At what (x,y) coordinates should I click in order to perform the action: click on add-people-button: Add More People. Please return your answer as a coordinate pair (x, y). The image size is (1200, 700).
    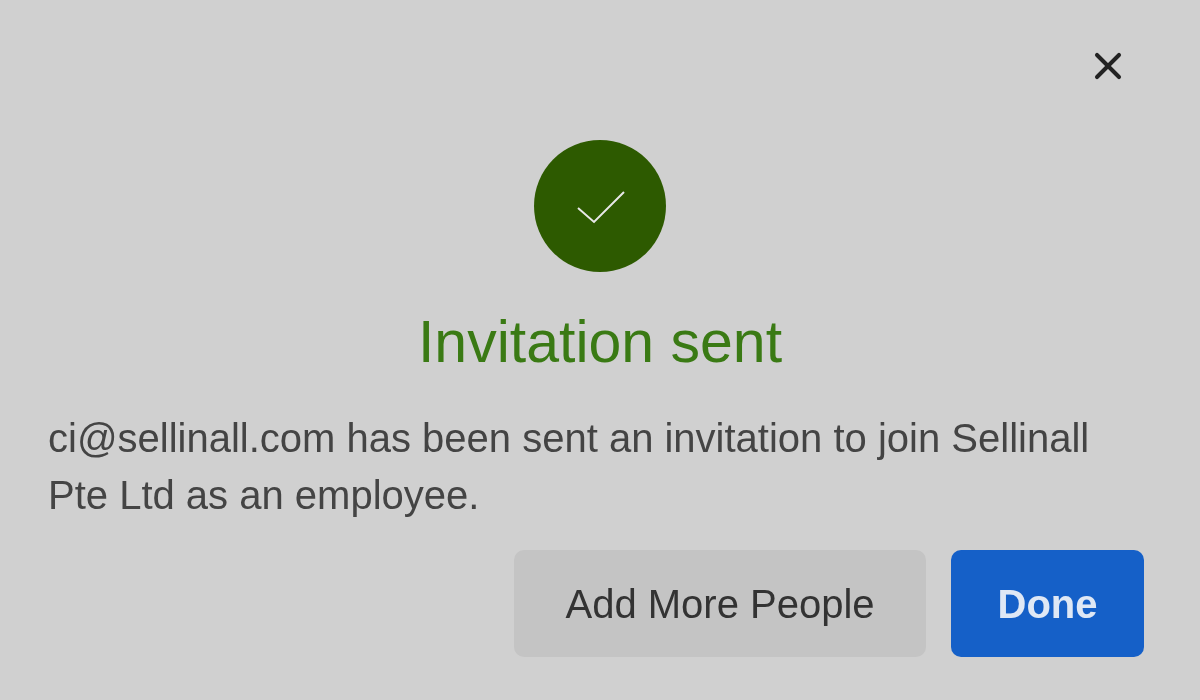
    Looking at the image, I should click on (720, 603).